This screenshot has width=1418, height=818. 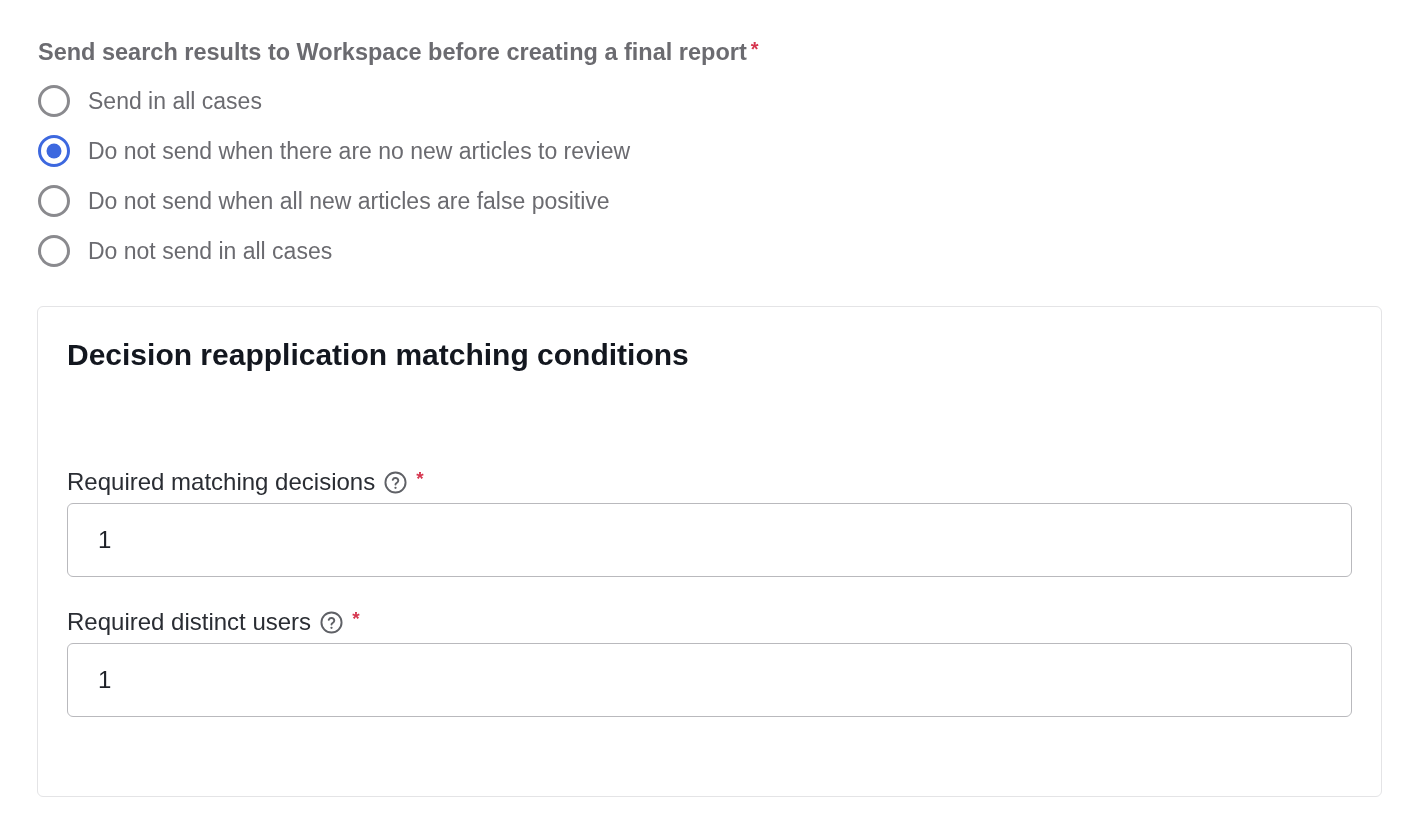 What do you see at coordinates (189, 622) in the screenshot?
I see `field-label: Required distinct users` at bounding box center [189, 622].